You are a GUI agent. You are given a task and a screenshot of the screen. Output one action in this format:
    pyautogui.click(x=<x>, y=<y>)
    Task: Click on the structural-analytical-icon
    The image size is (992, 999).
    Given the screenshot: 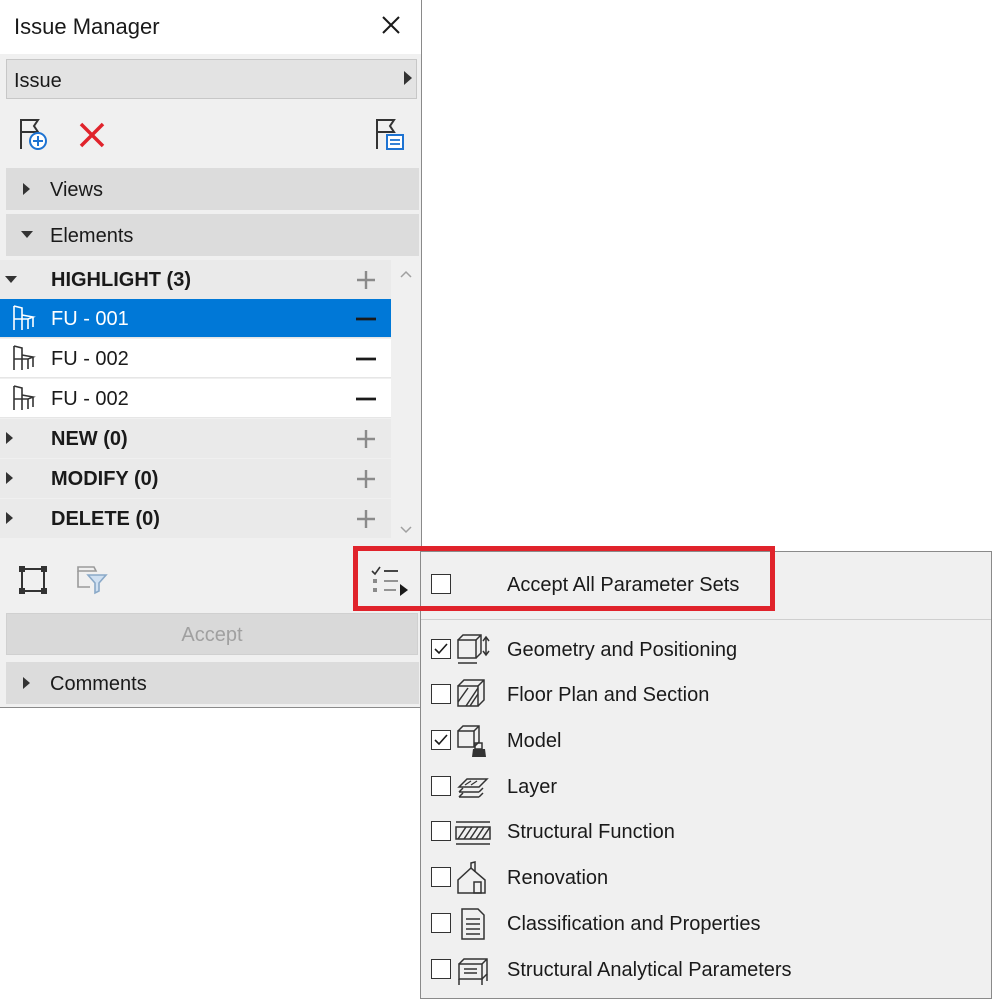 What is the action you would take?
    pyautogui.click(x=473, y=971)
    